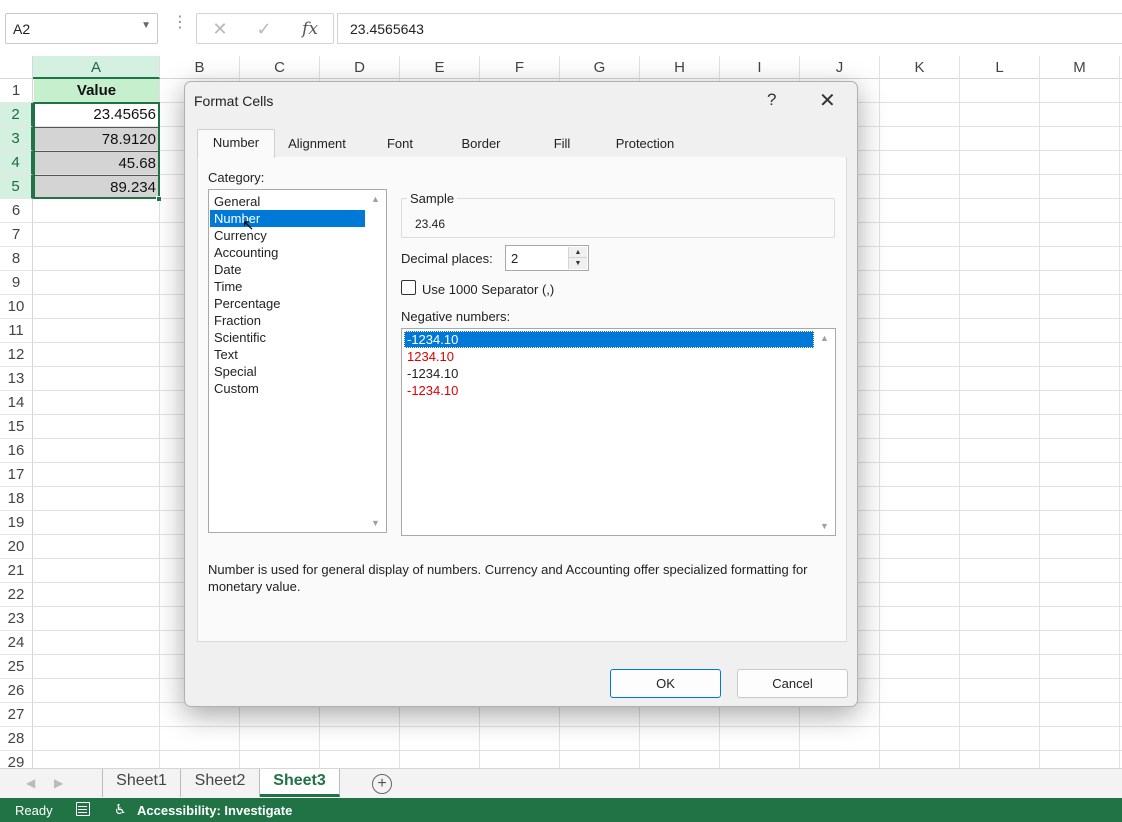 The width and height of the screenshot is (1122, 822). What do you see at coordinates (214, 810) in the screenshot?
I see `accessibility-status: Accessibility: Investigate` at bounding box center [214, 810].